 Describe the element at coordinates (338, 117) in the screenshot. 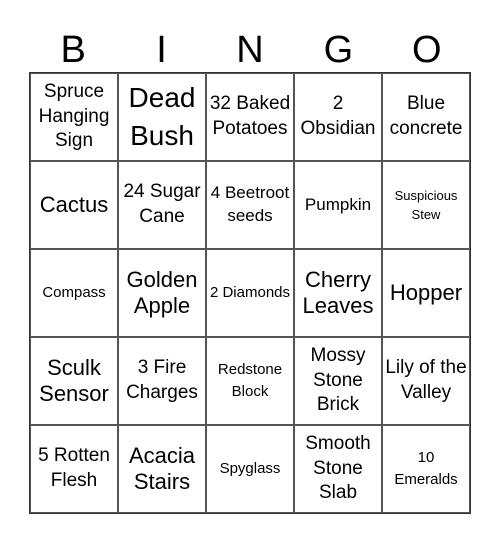

I see `bingo-cell: 2 Obsidian` at that location.